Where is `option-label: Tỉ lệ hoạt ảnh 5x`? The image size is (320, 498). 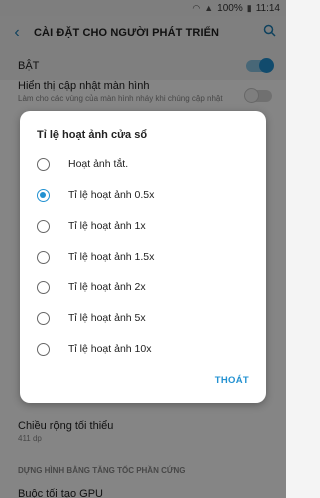
option-label: Tỉ lệ hoạt ảnh 5x is located at coordinates (107, 318).